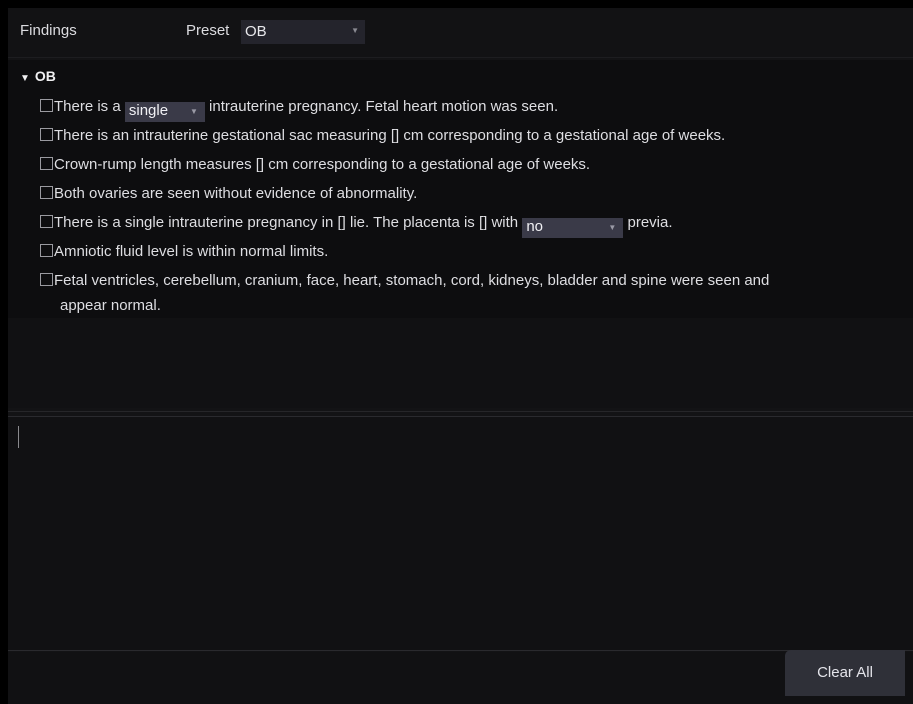 The image size is (913, 704). I want to click on preset-select: OB ▼, so click(303, 32).